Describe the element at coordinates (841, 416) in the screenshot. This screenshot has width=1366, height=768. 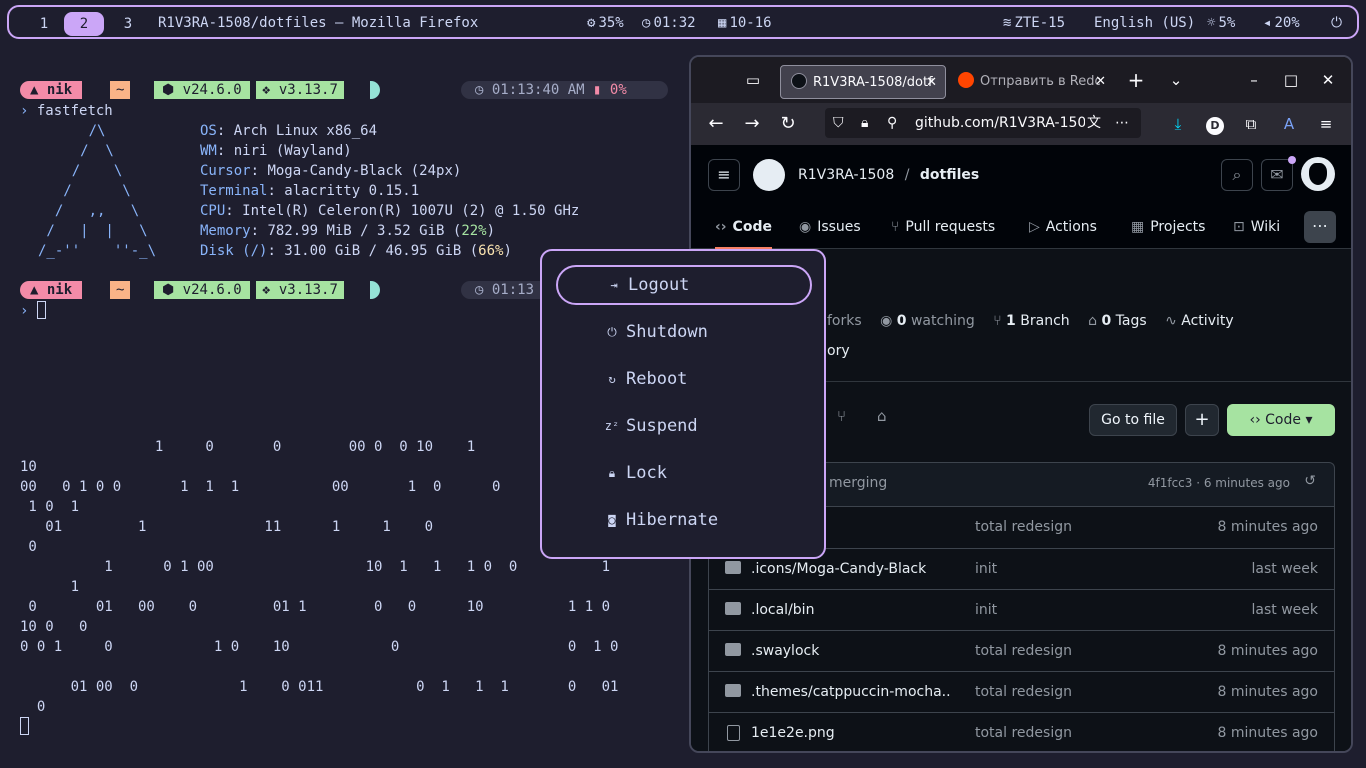
I see `branch-graph-icon: ⑂` at that location.